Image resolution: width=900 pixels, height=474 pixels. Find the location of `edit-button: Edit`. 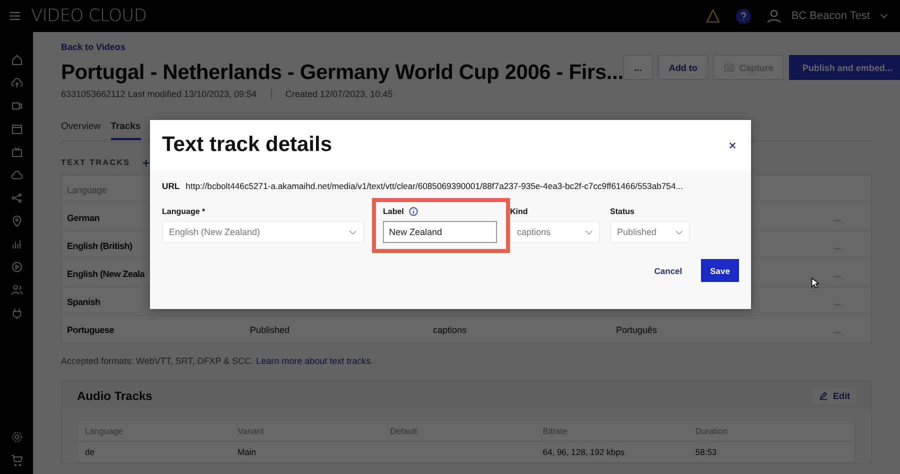

edit-button: Edit is located at coordinates (834, 396).